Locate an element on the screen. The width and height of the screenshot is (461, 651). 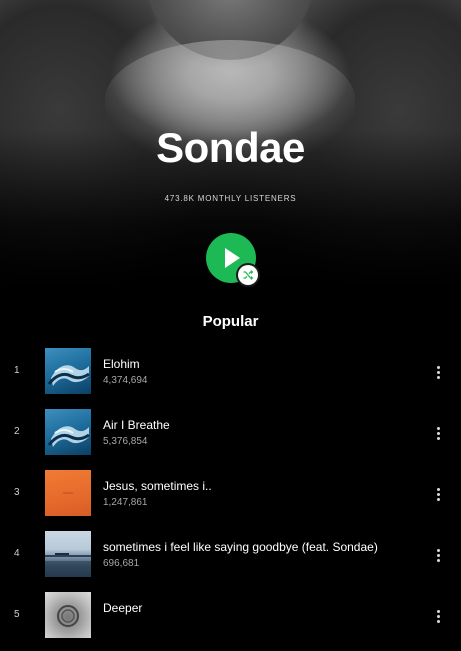
play-icon is located at coordinates (232, 258).